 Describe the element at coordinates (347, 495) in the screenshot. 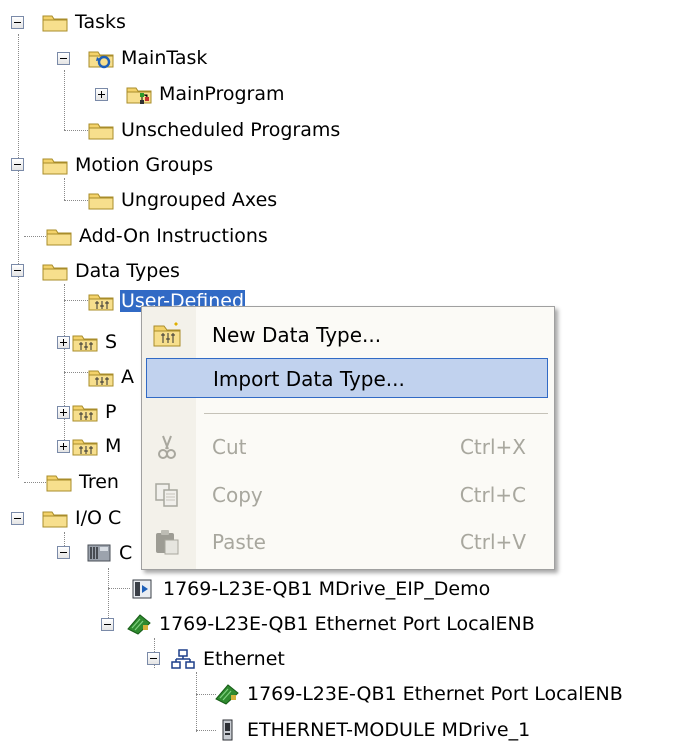

I see `menu-item-copy: Copy Ctrl+C` at that location.